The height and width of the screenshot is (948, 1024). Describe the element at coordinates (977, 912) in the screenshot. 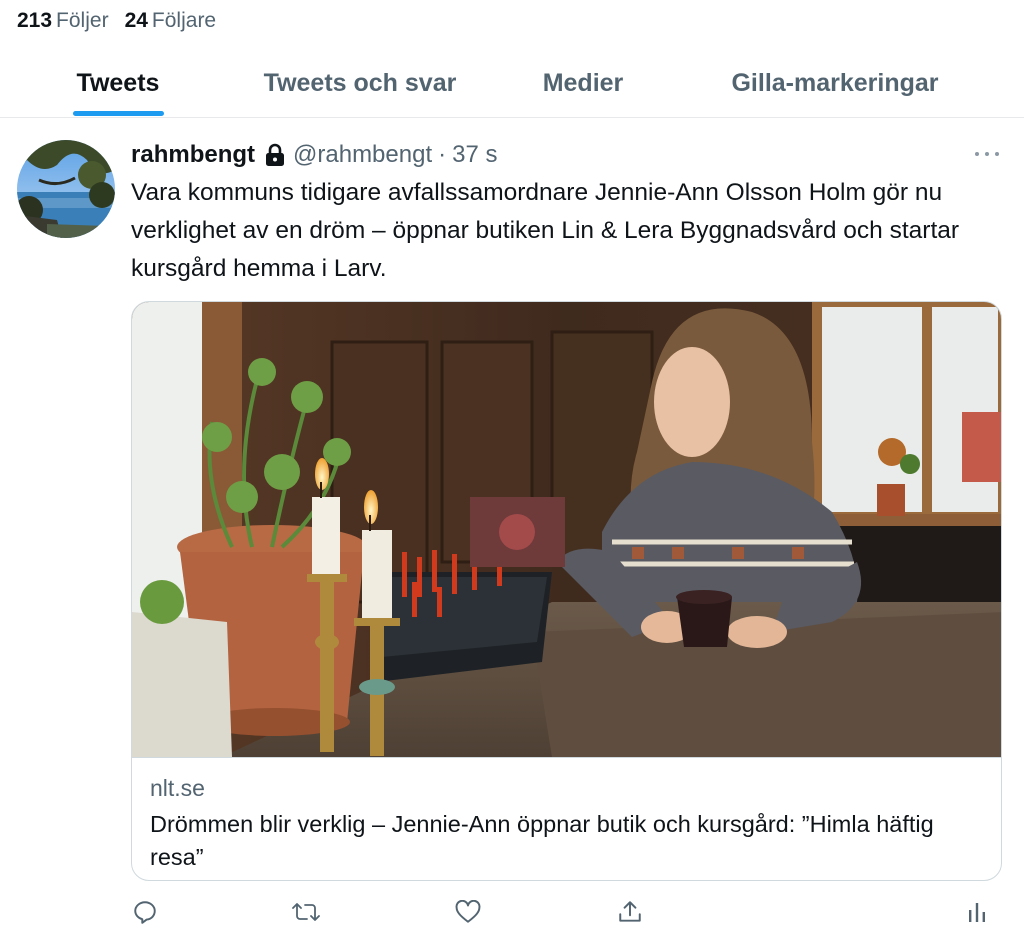

I see `analytics-icon` at that location.